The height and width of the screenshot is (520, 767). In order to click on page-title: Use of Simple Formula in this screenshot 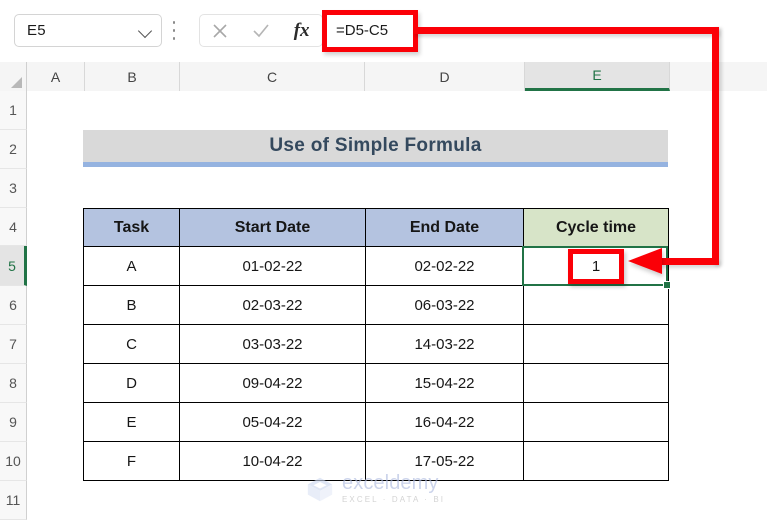, I will do `click(375, 145)`.